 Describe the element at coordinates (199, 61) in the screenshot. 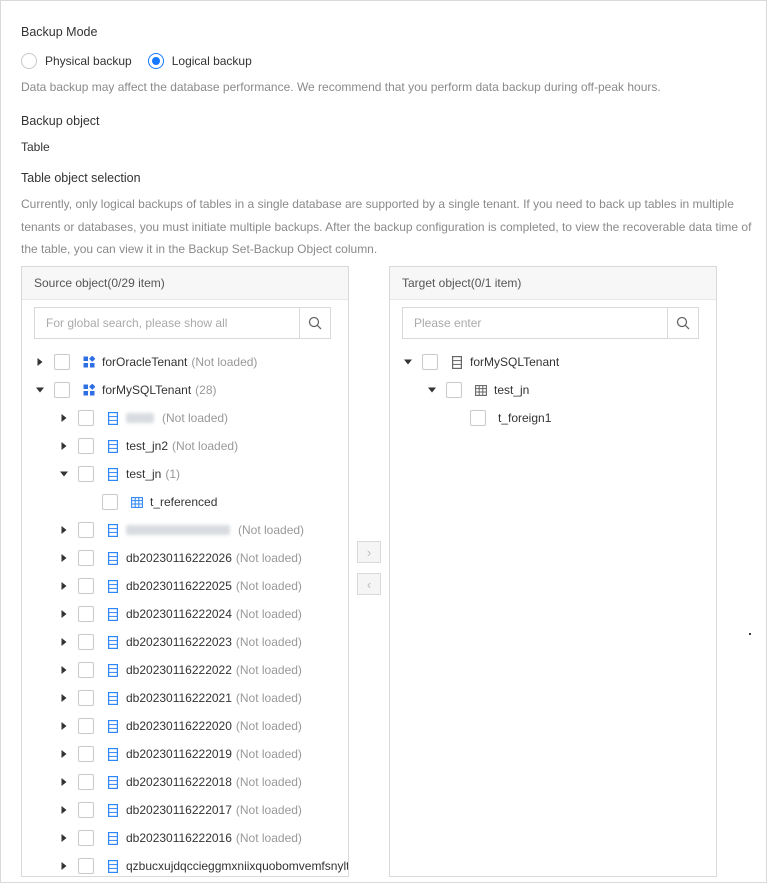

I see `radio-logical-backup: Logical backup` at that location.